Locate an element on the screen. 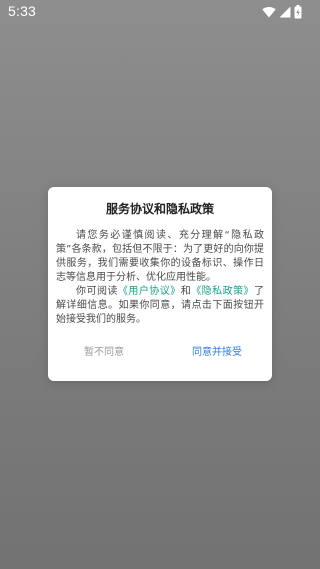  accept-button: 同意并接受 is located at coordinates (217, 353).